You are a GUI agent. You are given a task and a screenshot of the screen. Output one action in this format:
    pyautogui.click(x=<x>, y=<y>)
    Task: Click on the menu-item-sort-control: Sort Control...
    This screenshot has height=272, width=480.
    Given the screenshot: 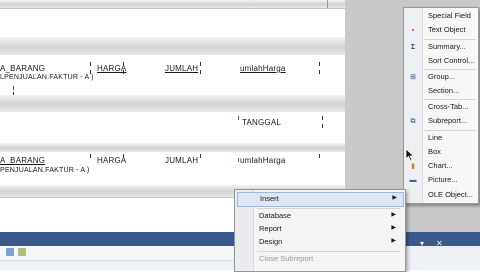 What is the action you would take?
    pyautogui.click(x=441, y=61)
    